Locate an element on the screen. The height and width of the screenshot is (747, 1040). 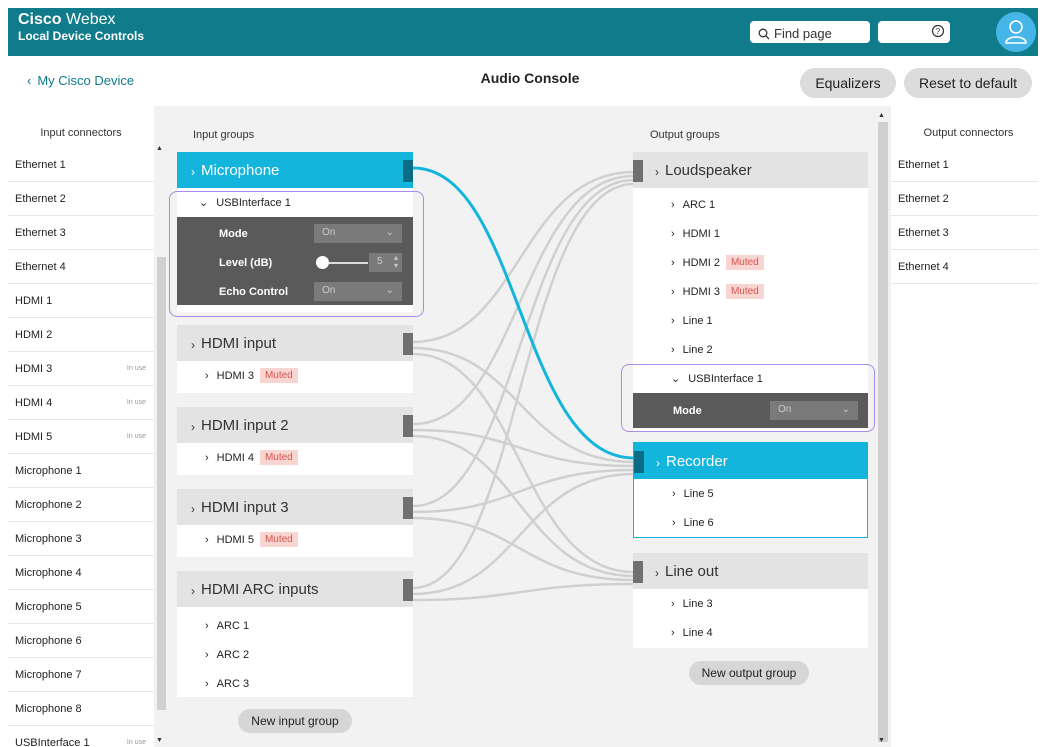
list-item: › Line 5 is located at coordinates (750, 493).